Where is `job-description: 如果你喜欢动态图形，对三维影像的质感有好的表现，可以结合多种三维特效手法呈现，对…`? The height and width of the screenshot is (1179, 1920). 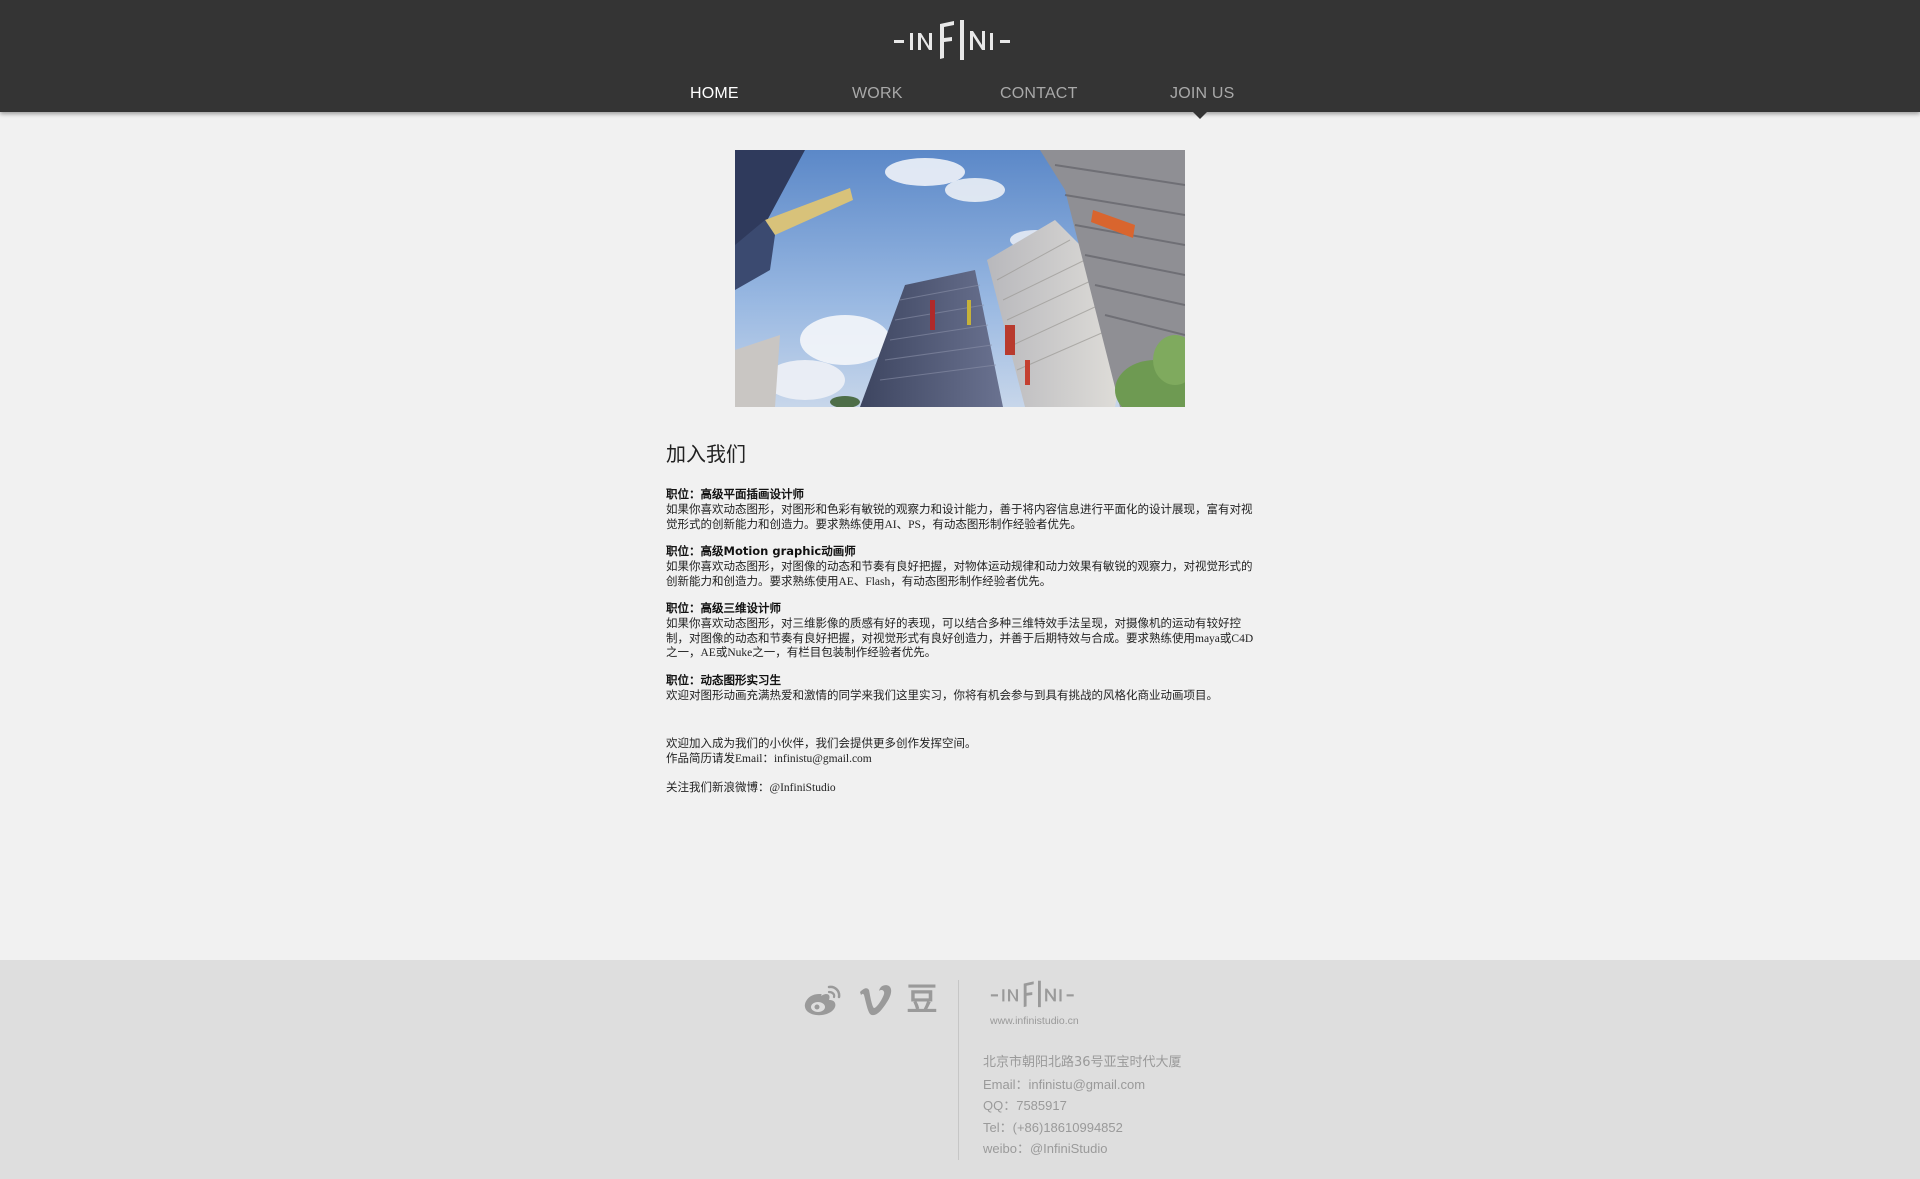
job-description: 如果你喜欢动态图形，对三维影像的质感有好的表现，可以结合多种三维特效手法呈现，对… is located at coordinates (960, 638).